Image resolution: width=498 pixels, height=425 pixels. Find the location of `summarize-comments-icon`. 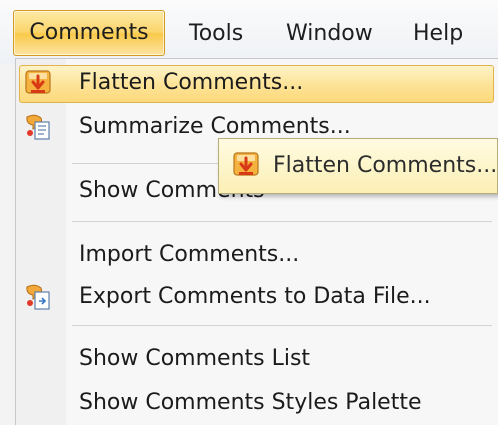

summarize-comments-icon is located at coordinates (38, 127).